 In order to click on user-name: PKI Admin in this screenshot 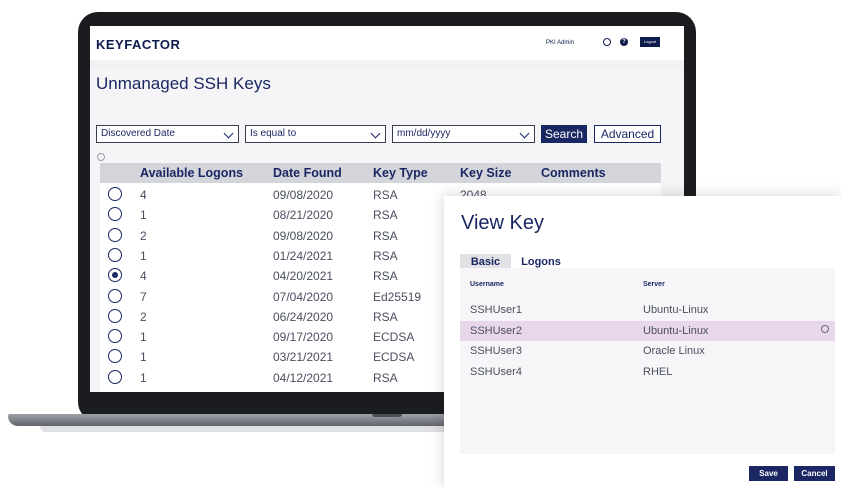, I will do `click(560, 43)`.